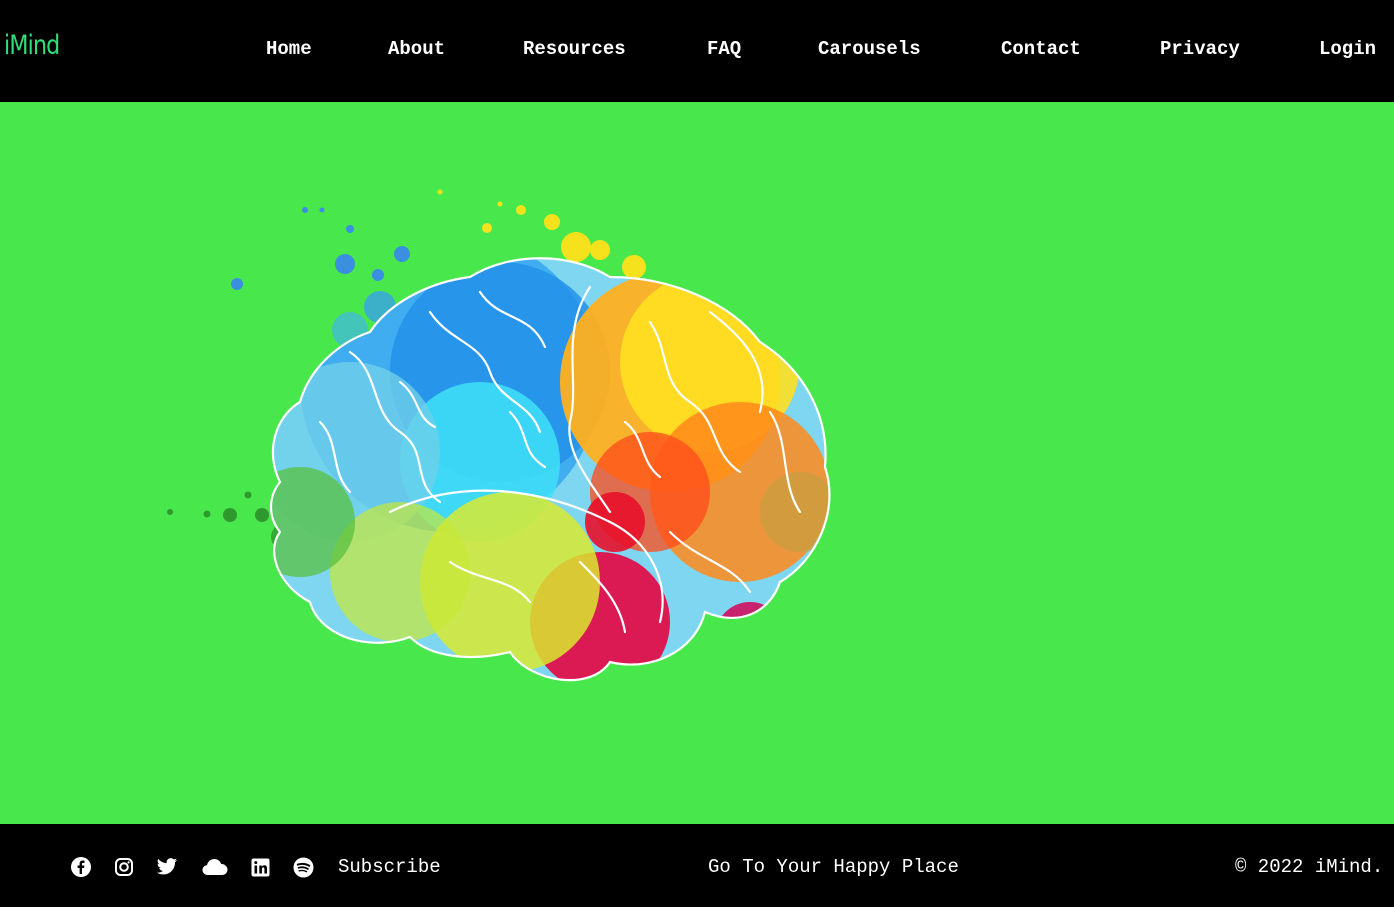  What do you see at coordinates (1200, 49) in the screenshot?
I see `nav-privacy: Privacy` at bounding box center [1200, 49].